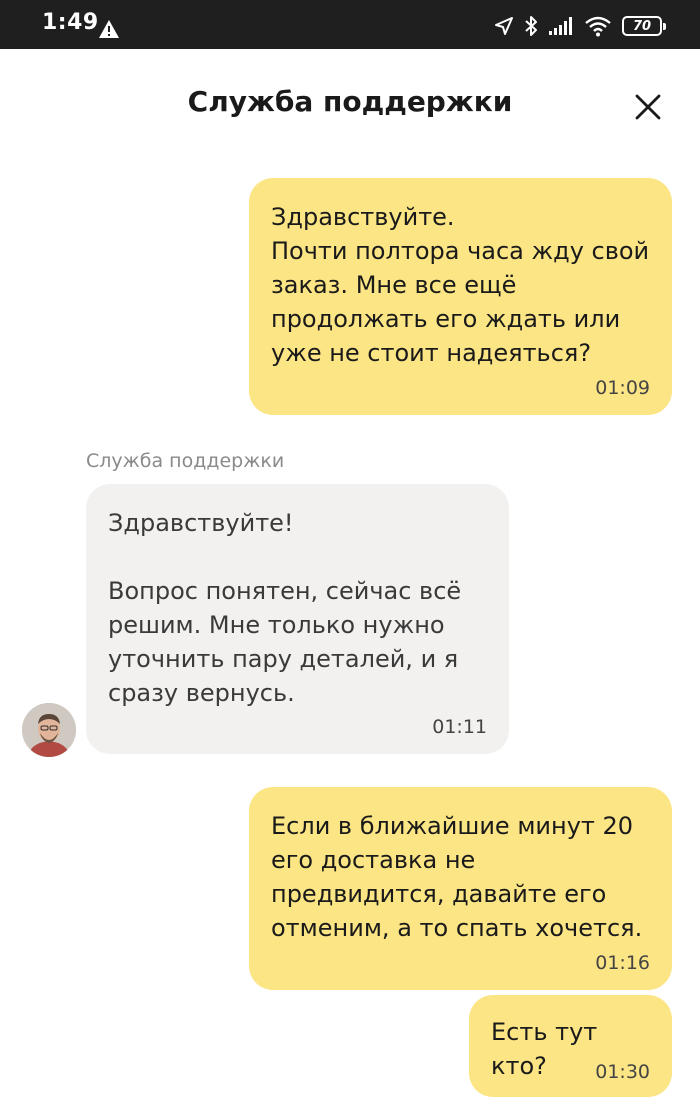  Describe the element at coordinates (350, 24) in the screenshot. I see `status-bar: 1:49 70` at that location.